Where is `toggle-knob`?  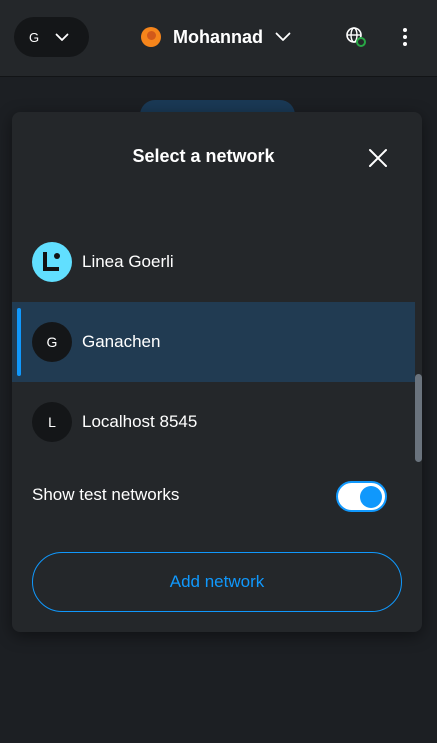
toggle-knob is located at coordinates (371, 497).